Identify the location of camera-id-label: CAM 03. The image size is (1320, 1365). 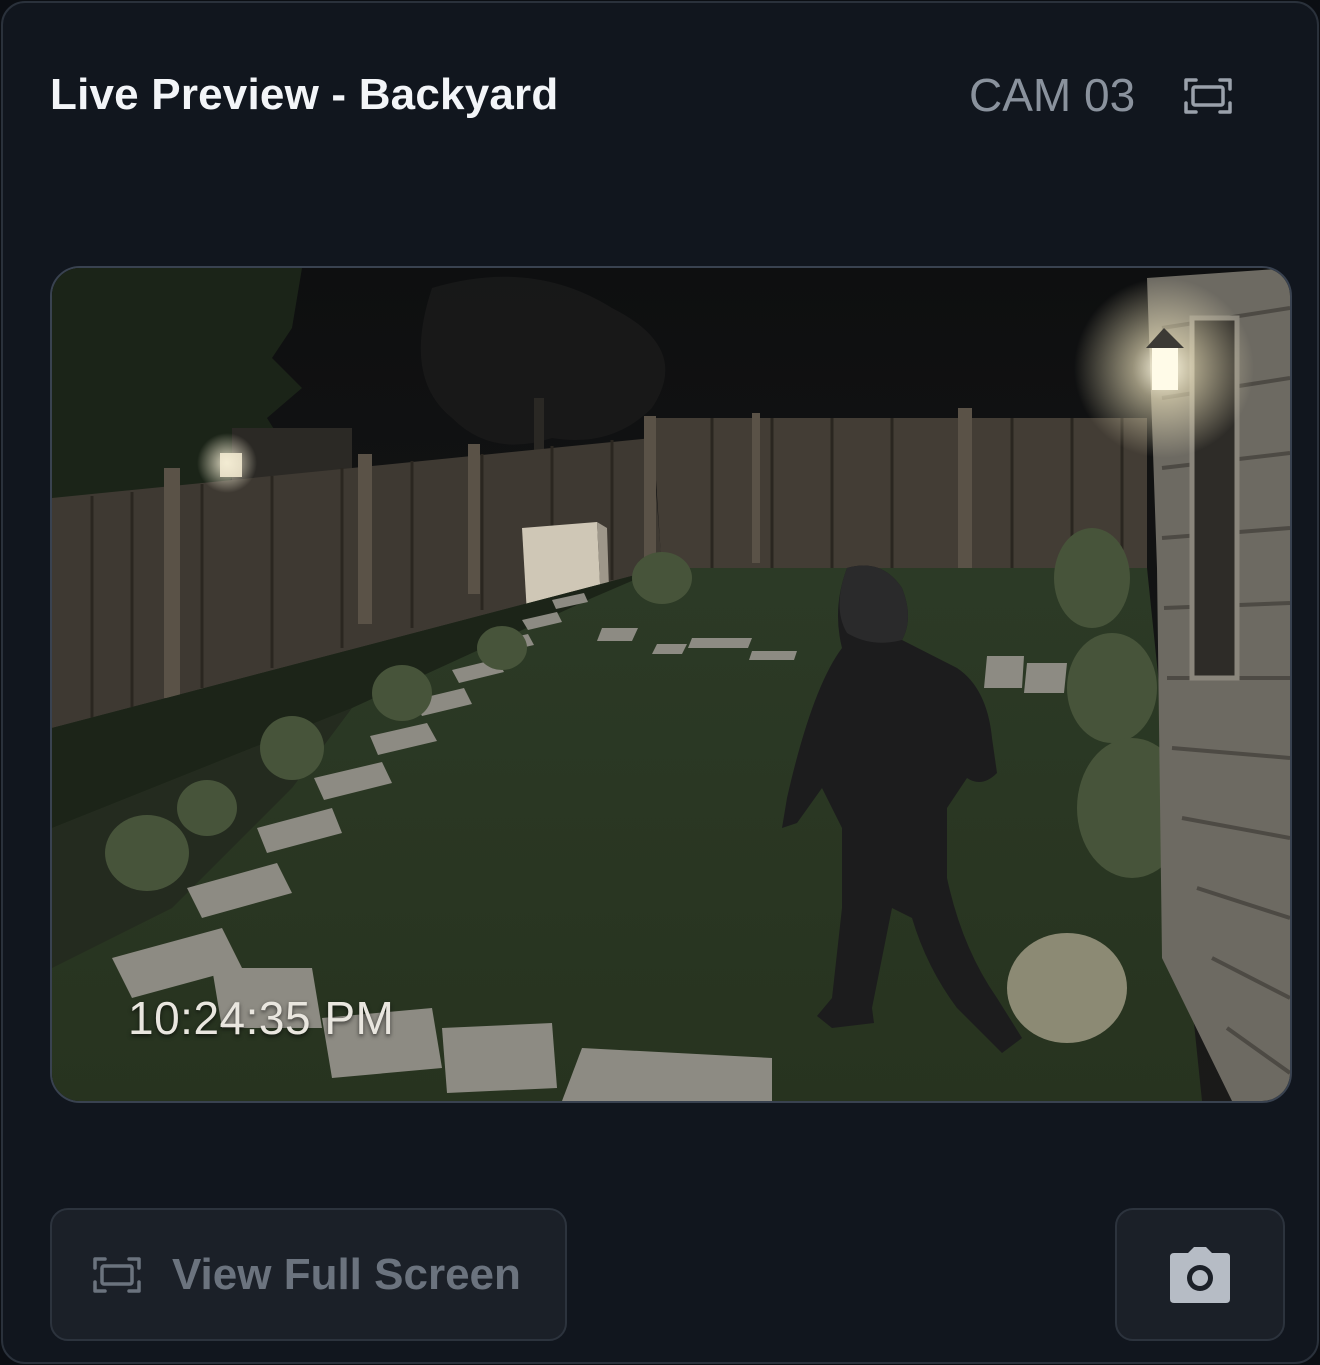
(1052, 95).